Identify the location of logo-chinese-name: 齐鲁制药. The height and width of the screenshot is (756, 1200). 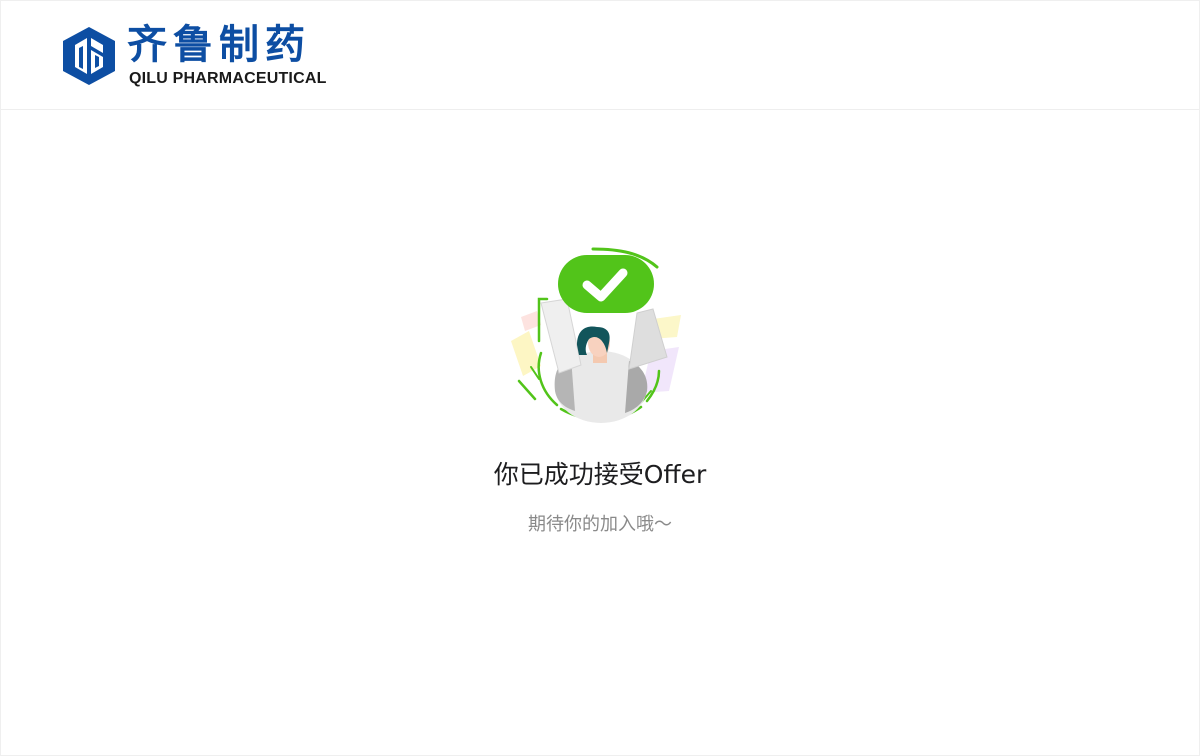
(219, 45).